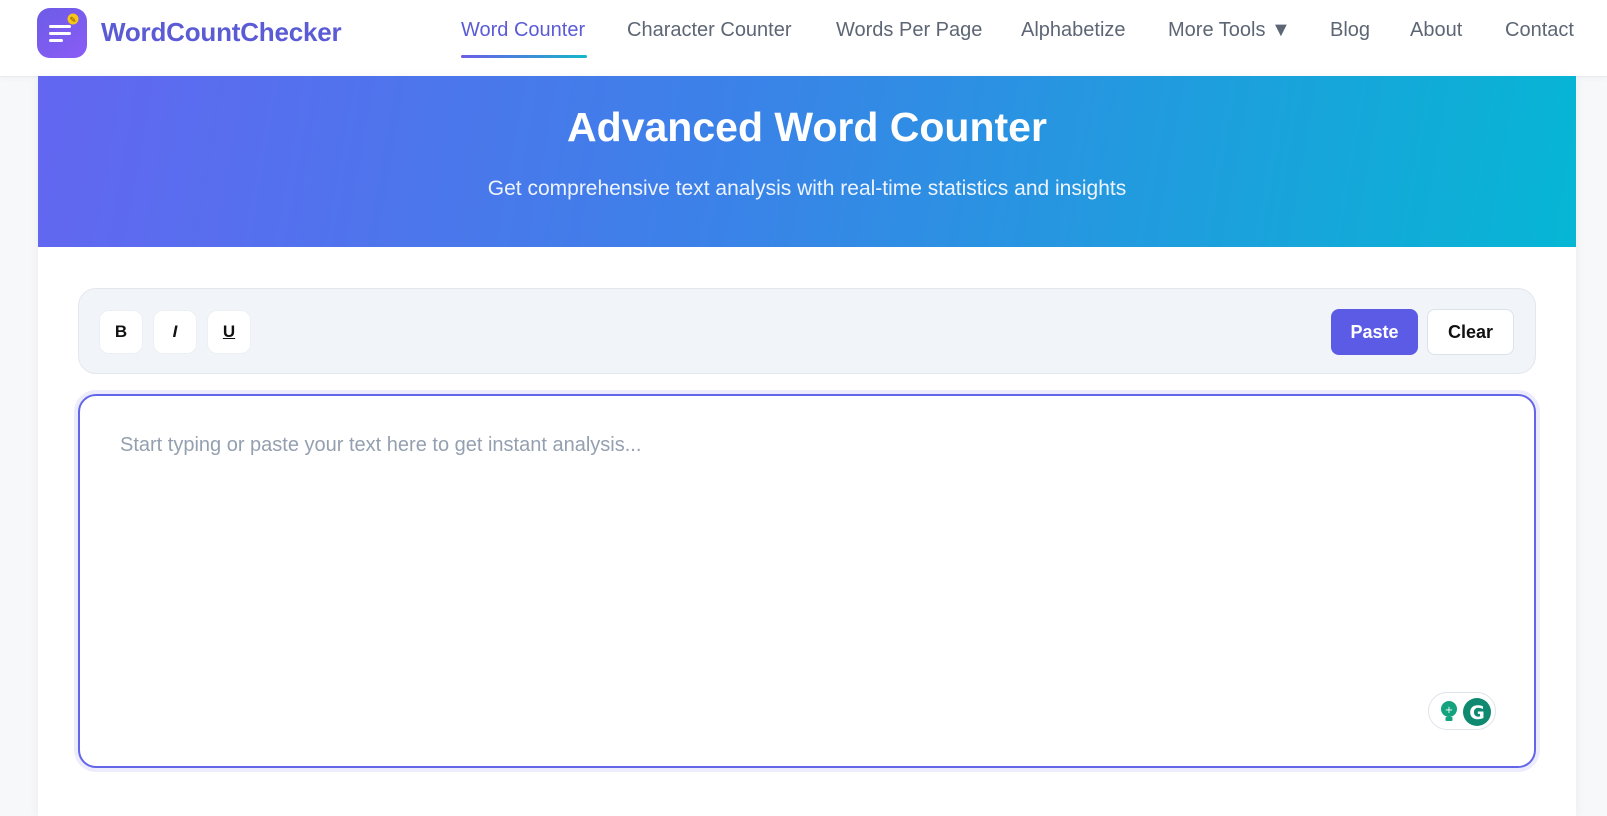 The width and height of the screenshot is (1607, 816). I want to click on clear-button: Clear, so click(1470, 332).